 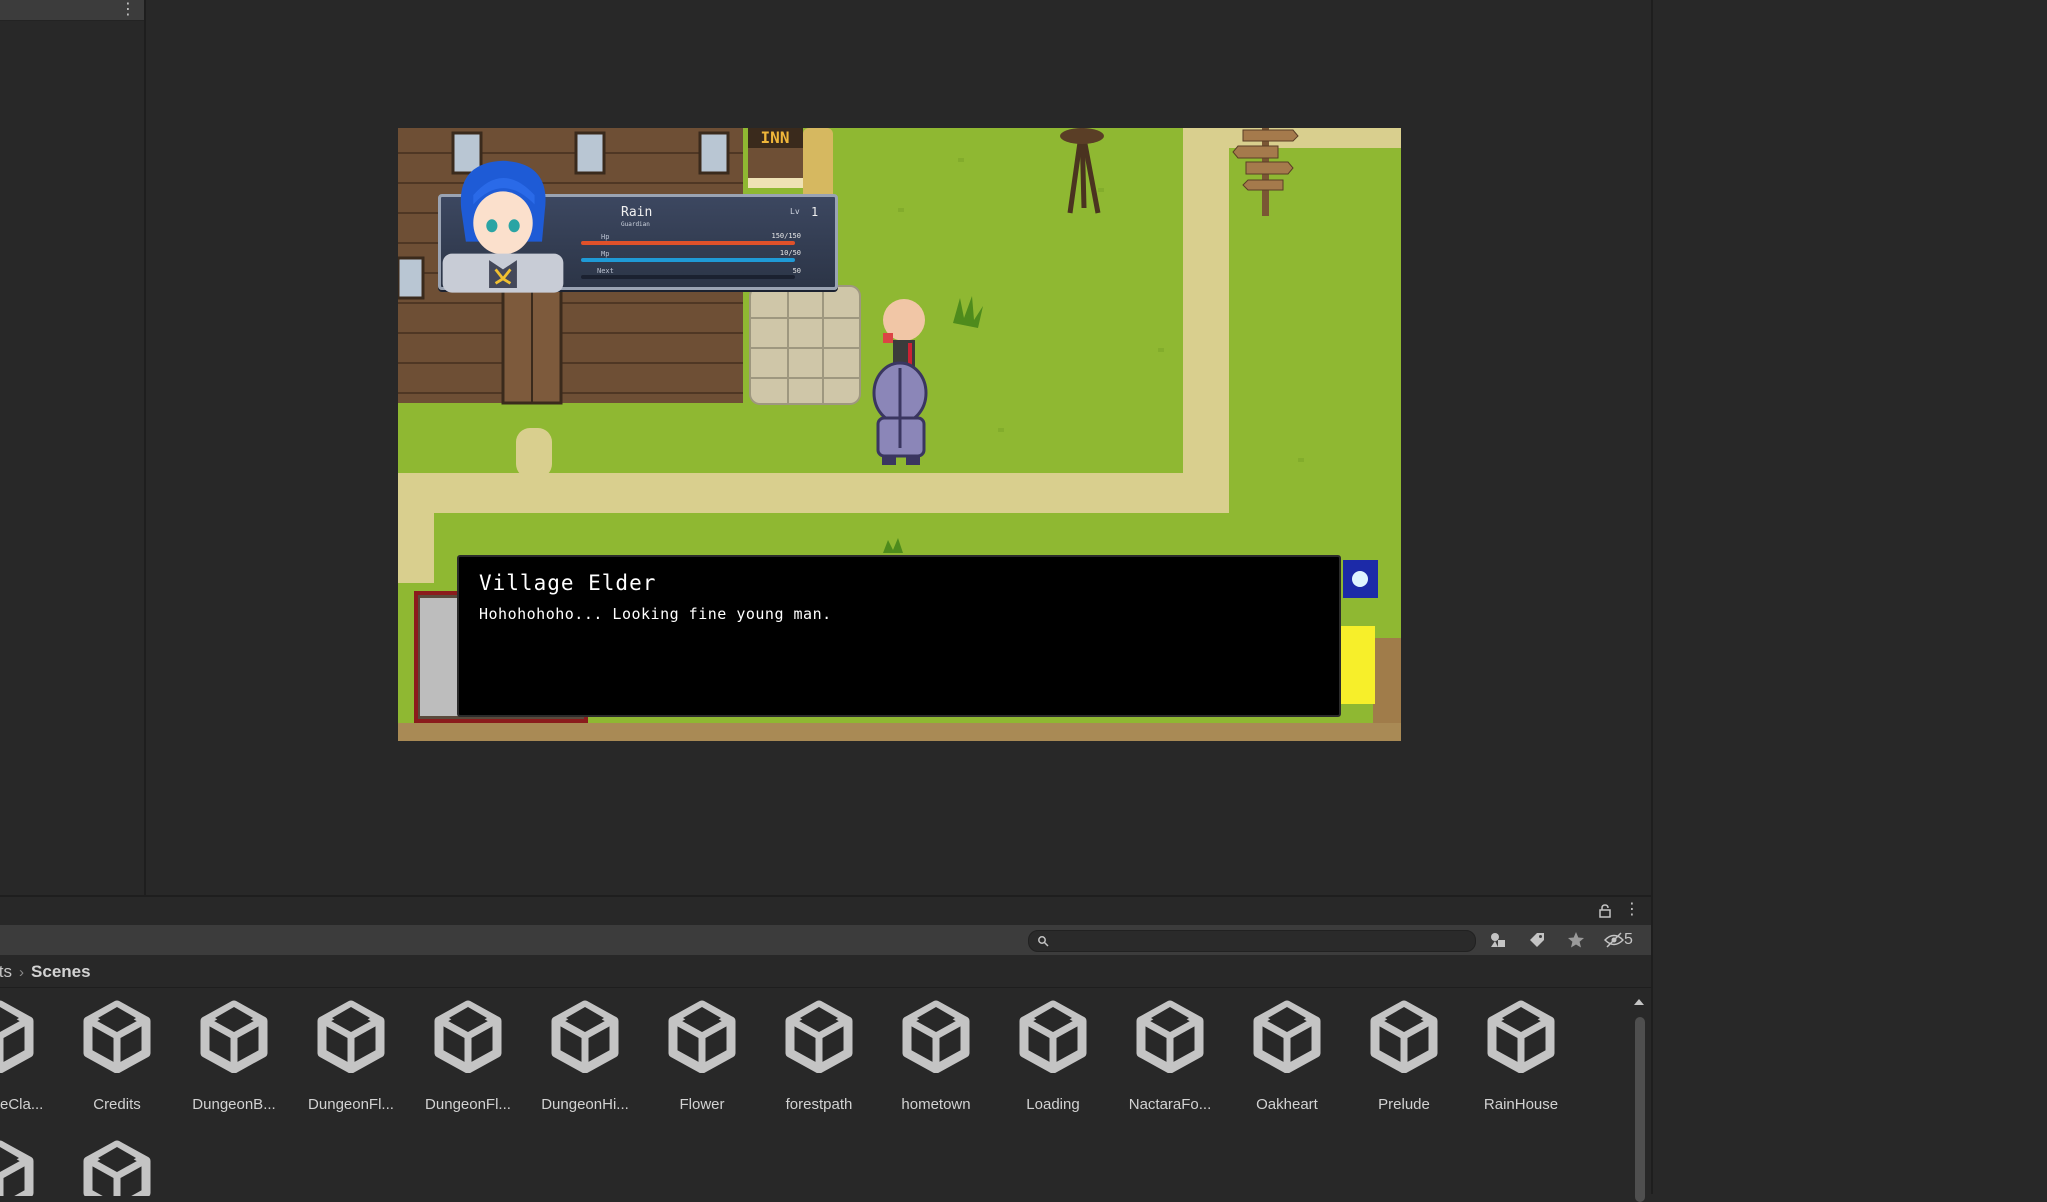 I want to click on inn-sign: INN, so click(x=775, y=137).